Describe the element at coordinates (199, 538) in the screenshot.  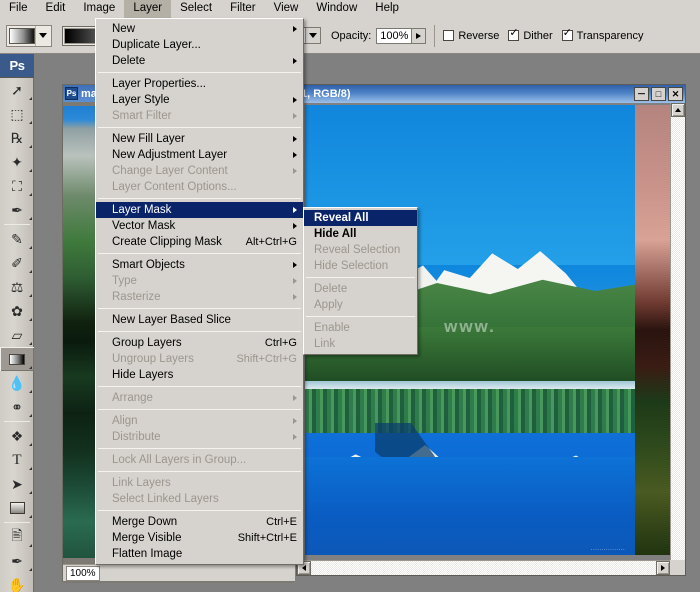
I see `layer-menu-item-merge-visible: Merge Visible Shift+Ctrl+E` at that location.